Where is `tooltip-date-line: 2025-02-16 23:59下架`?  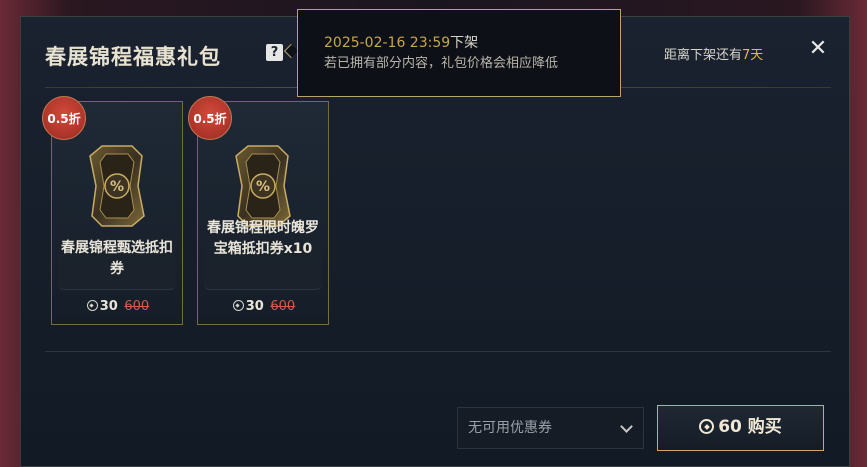 tooltip-date-line: 2025-02-16 23:59下架 is located at coordinates (472, 43).